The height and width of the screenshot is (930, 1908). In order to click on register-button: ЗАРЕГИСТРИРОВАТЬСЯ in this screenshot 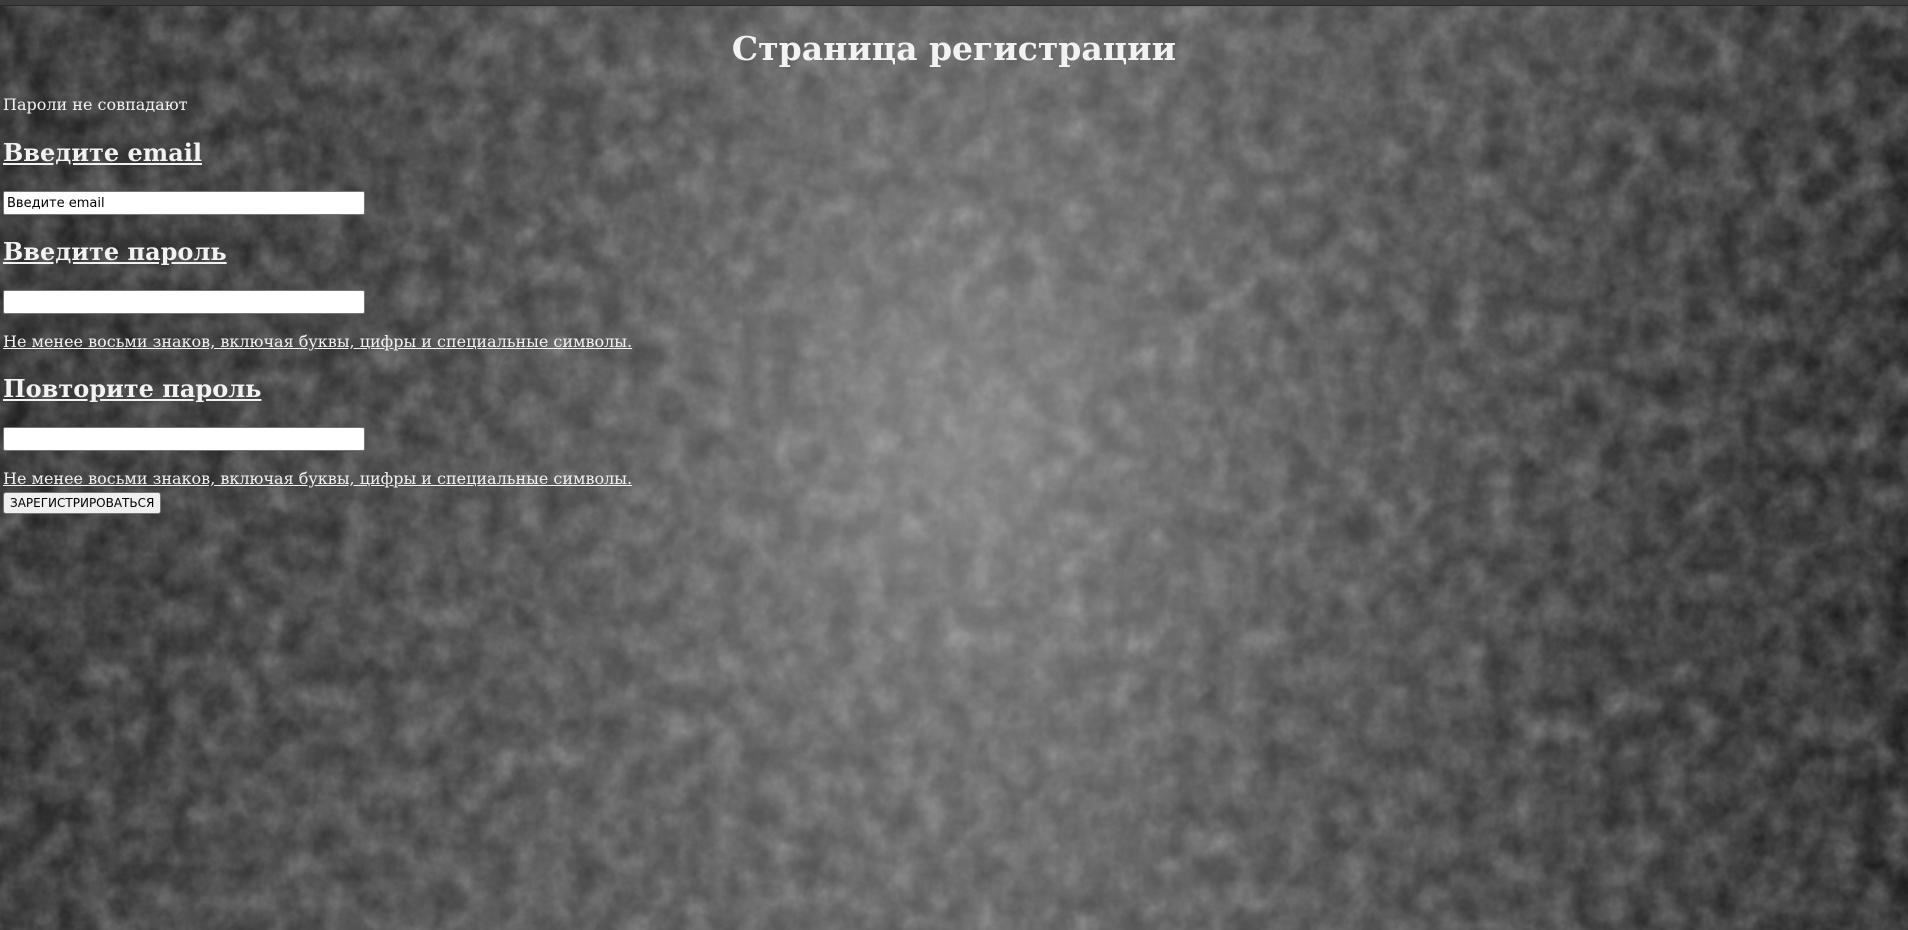, I will do `click(82, 503)`.